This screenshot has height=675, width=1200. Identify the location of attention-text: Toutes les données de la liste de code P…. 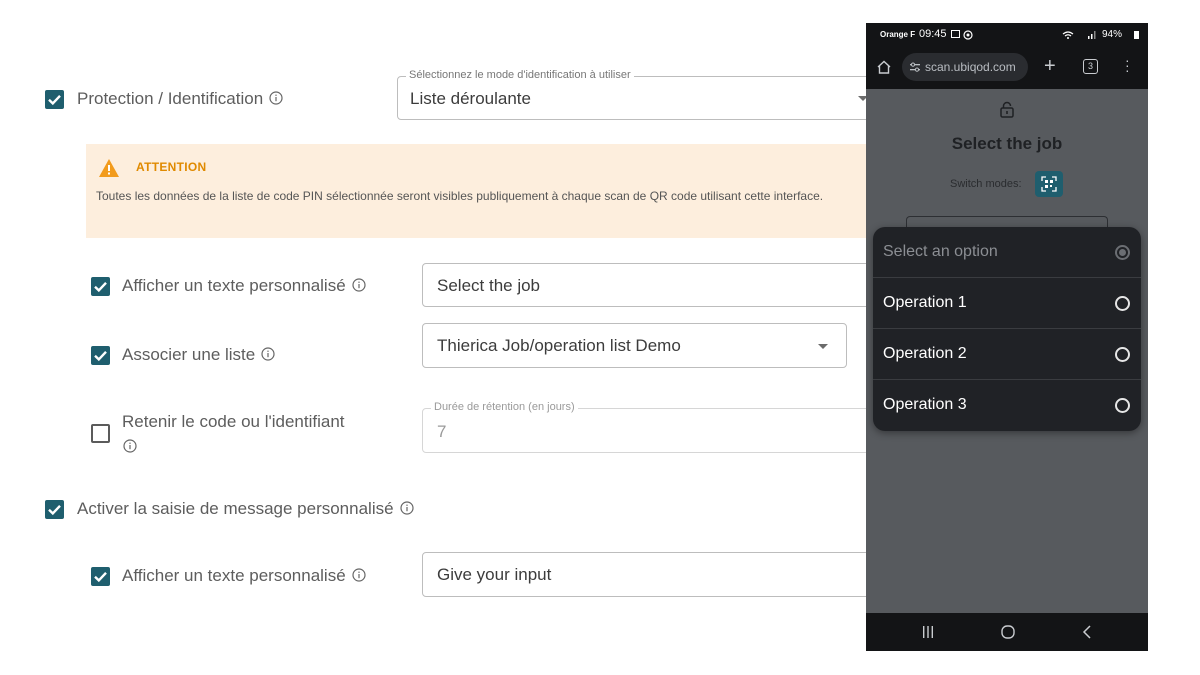
(460, 196).